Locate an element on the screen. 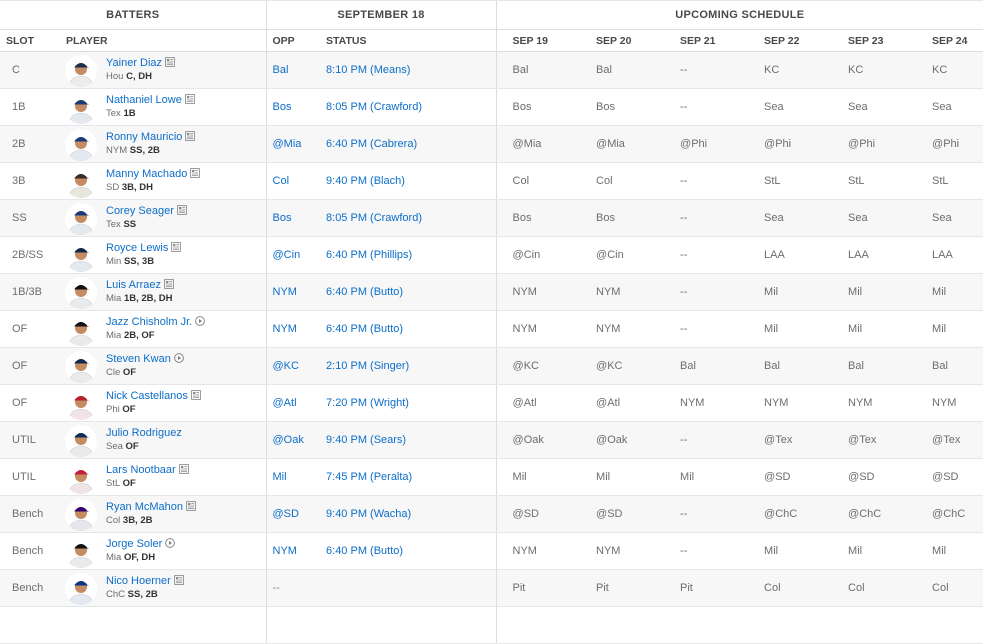  opponent-link: Col is located at coordinates (293, 181).